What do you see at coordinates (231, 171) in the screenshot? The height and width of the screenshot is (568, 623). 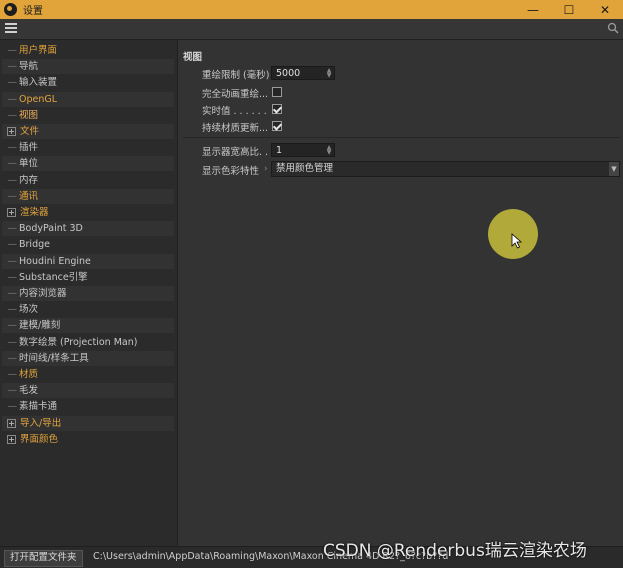 I see `color-profile-label: 显示色彩特性` at bounding box center [231, 171].